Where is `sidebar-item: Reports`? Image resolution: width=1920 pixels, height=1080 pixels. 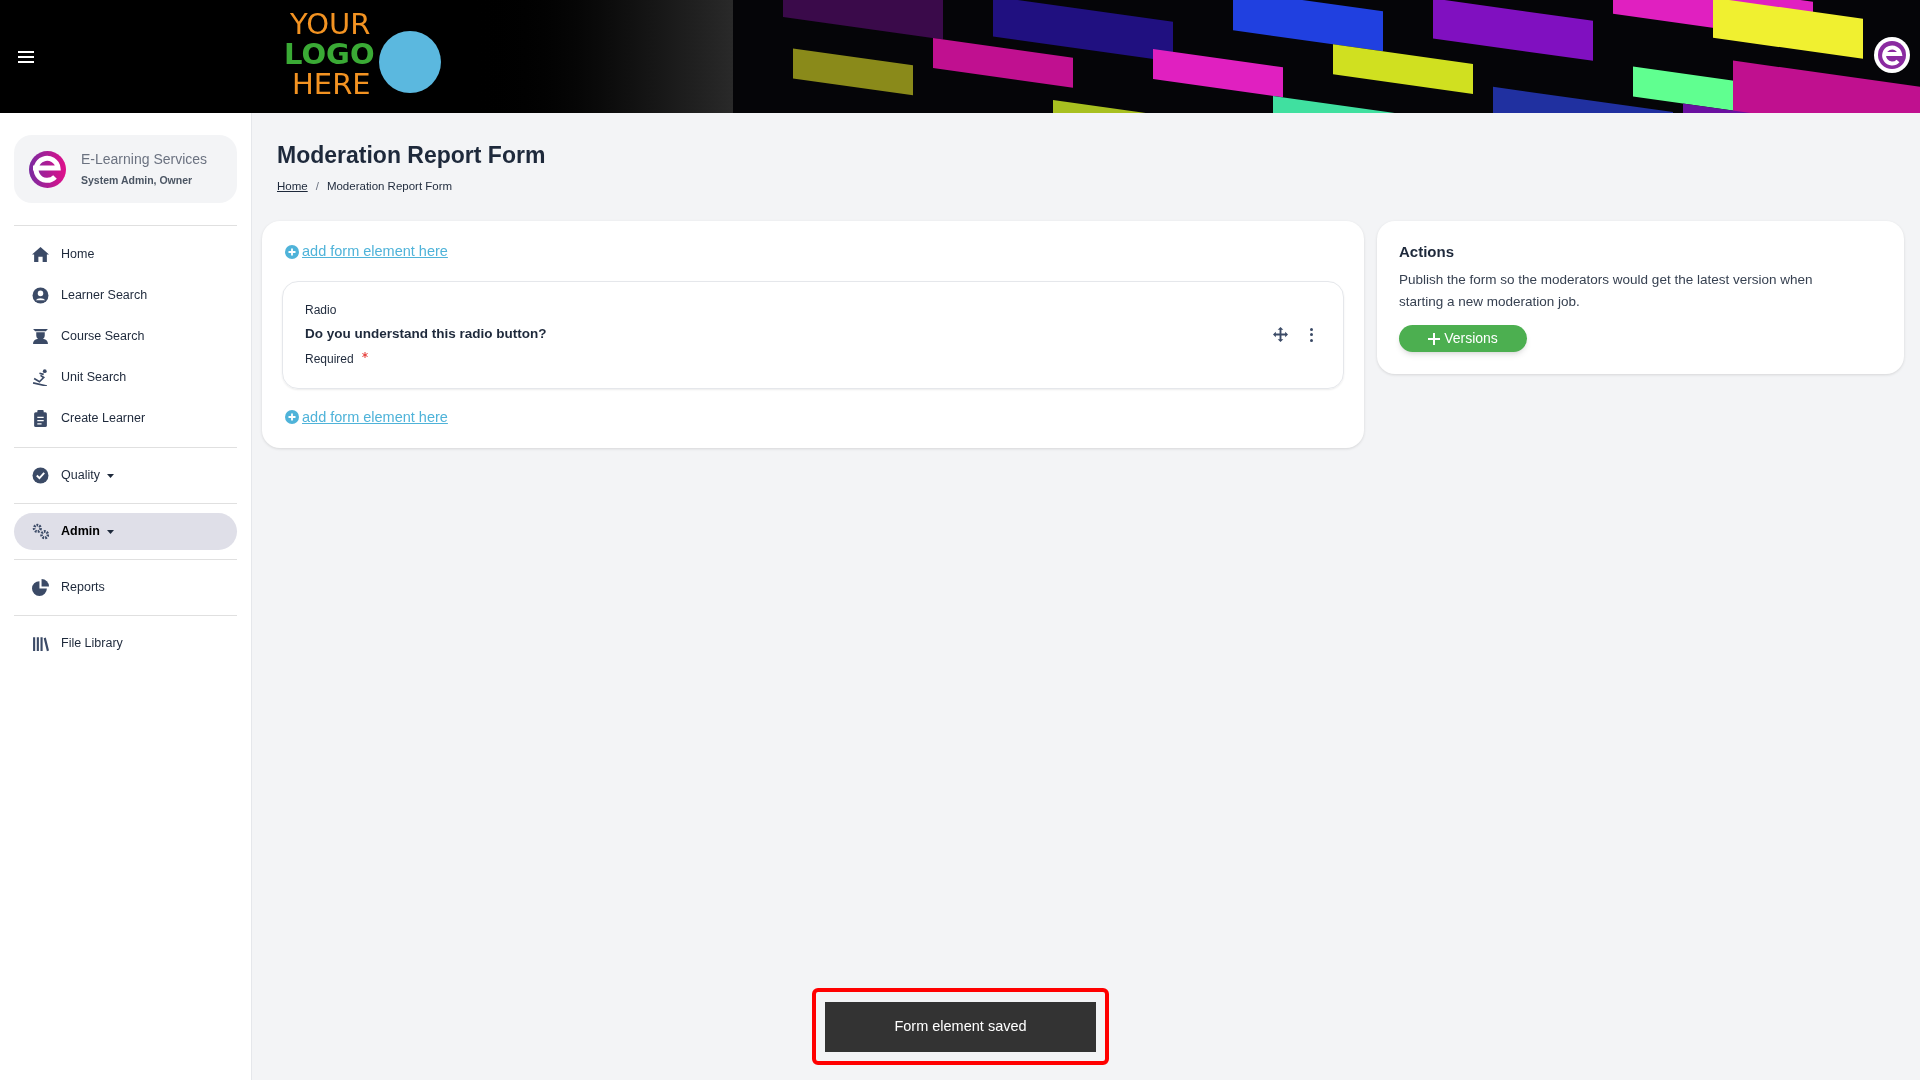 sidebar-item: Reports is located at coordinates (125, 587).